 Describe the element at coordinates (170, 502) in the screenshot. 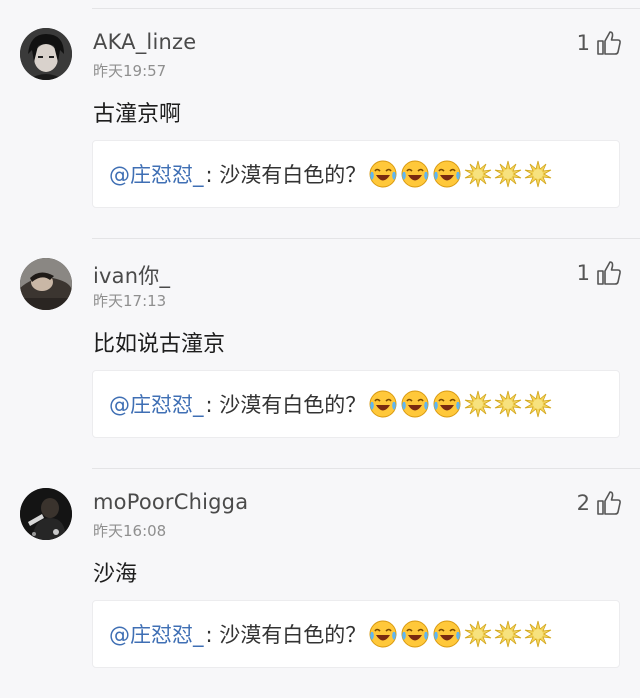

I see `username: moPoorChigga` at that location.